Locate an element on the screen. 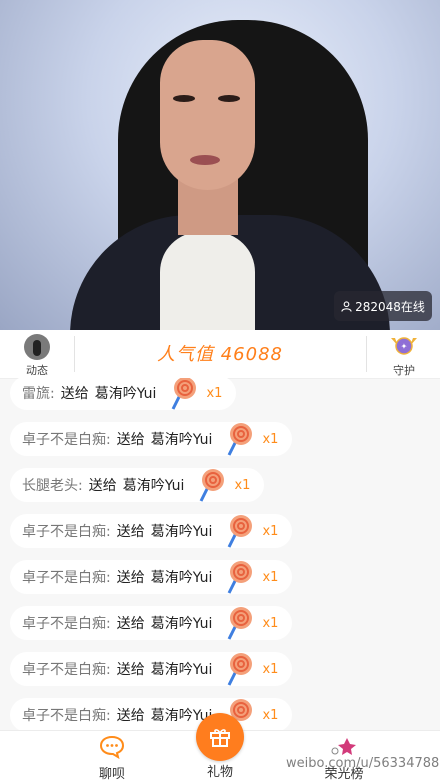 The height and width of the screenshot is (783, 440). chat-button: 聊呗 is located at coordinates (112, 758).